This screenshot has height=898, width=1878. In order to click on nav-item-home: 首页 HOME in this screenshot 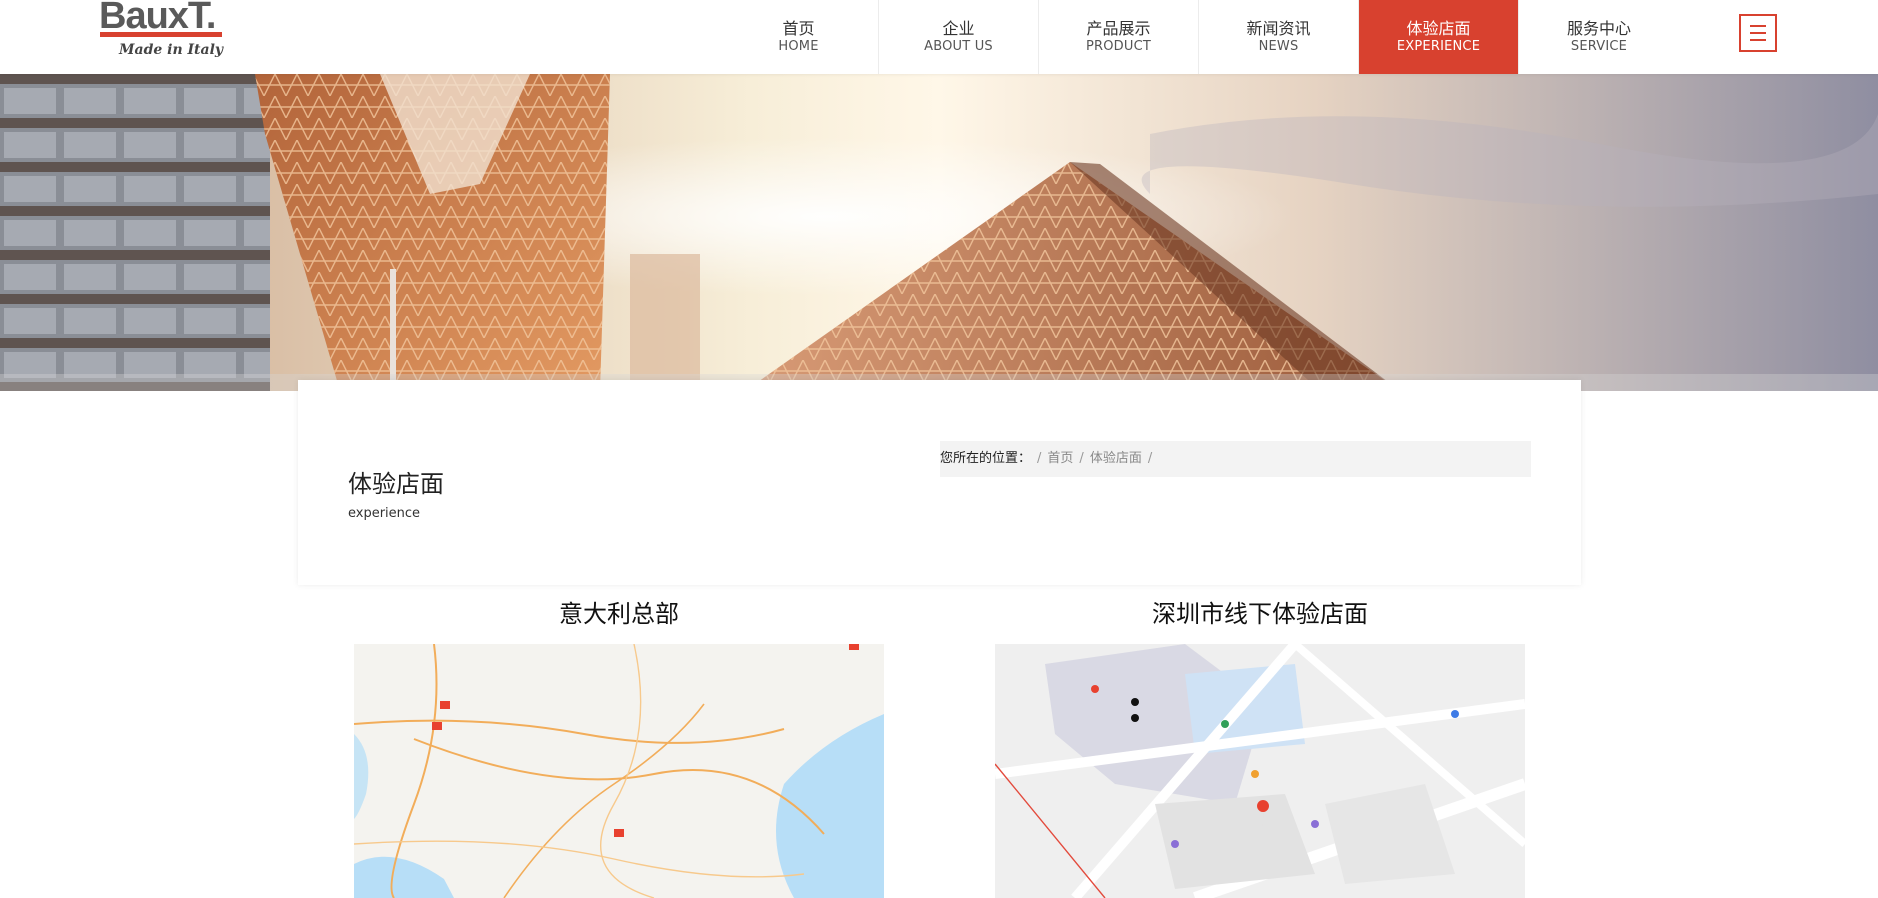, I will do `click(799, 37)`.